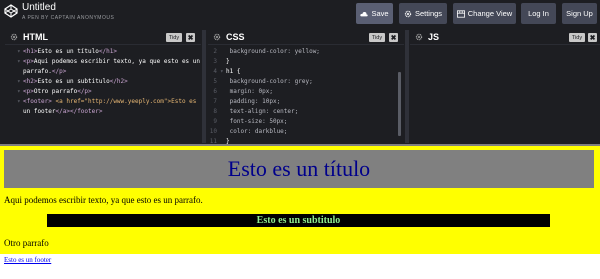 The width and height of the screenshot is (600, 279). What do you see at coordinates (63, 111) in the screenshot?
I see `code-line: un footer</a></footer>` at bounding box center [63, 111].